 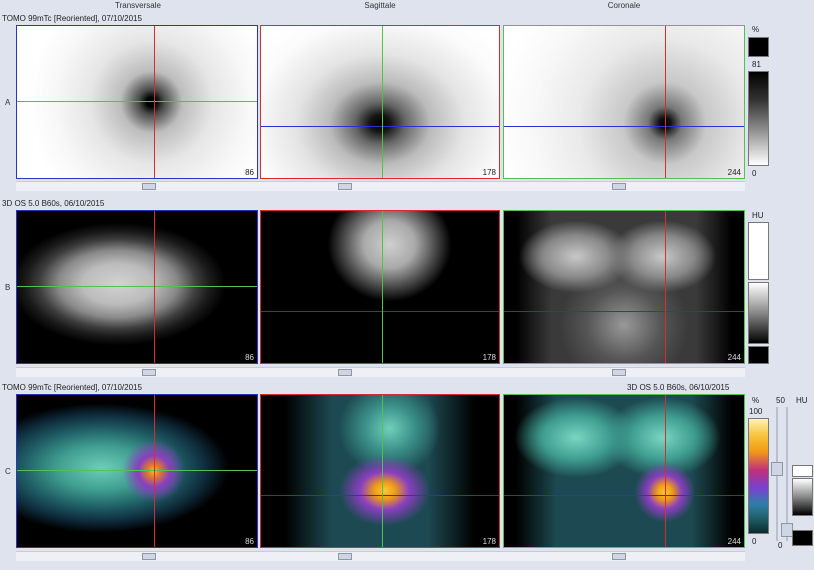 I want to click on row-a-transversal-view: 86, so click(x=137, y=102).